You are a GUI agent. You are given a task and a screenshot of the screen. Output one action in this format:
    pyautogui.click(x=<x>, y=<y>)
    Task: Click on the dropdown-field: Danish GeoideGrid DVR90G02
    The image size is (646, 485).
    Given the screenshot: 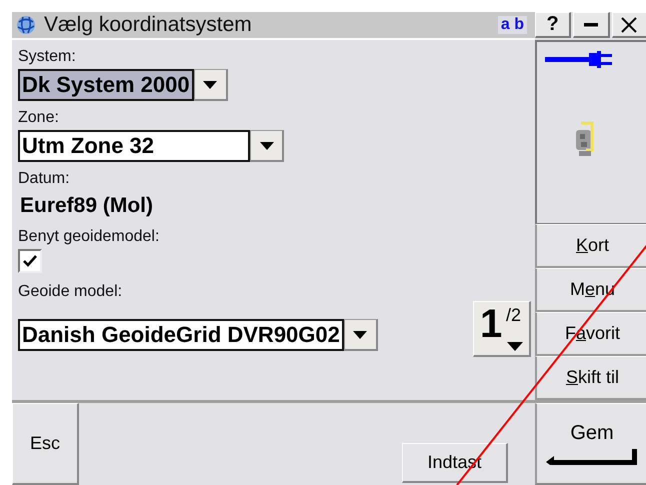 What is the action you would take?
    pyautogui.click(x=181, y=335)
    